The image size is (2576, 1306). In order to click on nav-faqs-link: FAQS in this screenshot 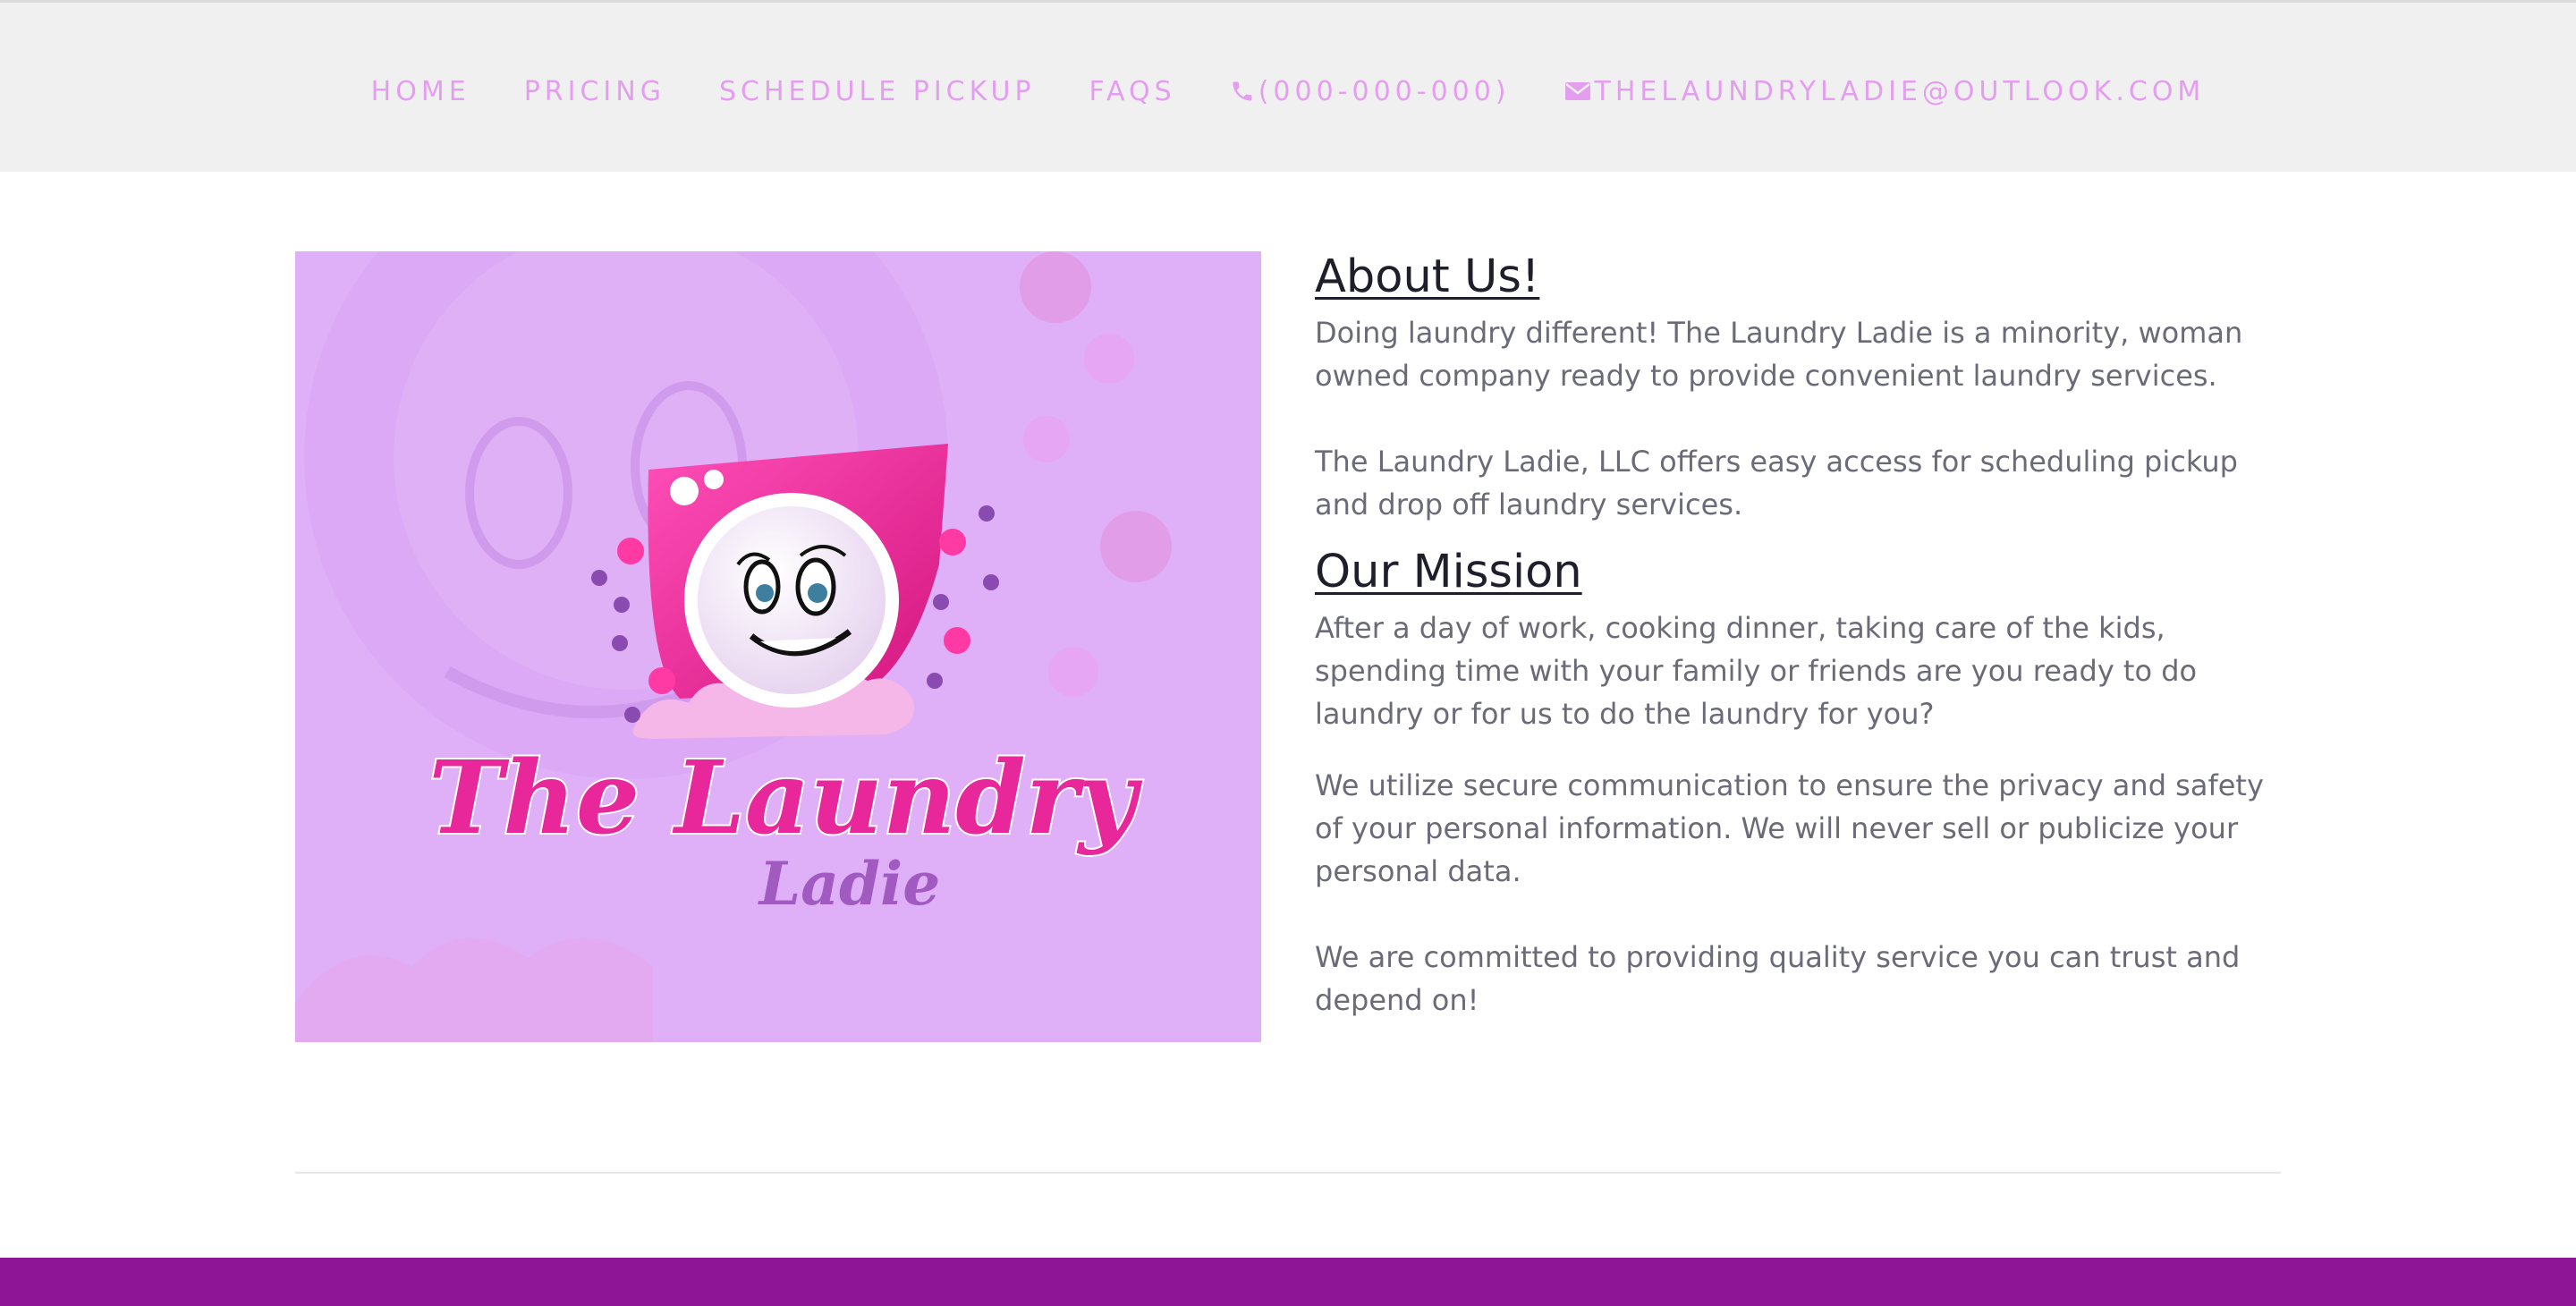, I will do `click(1132, 92)`.